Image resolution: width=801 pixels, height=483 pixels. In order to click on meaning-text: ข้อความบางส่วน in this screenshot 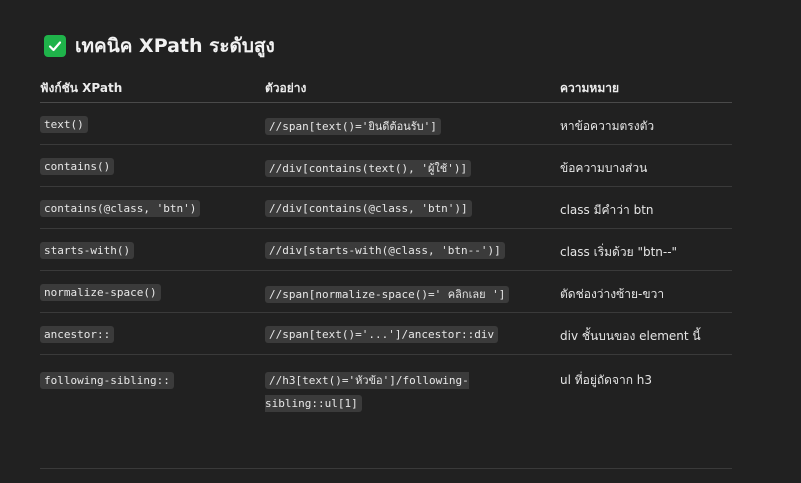, I will do `click(604, 168)`.